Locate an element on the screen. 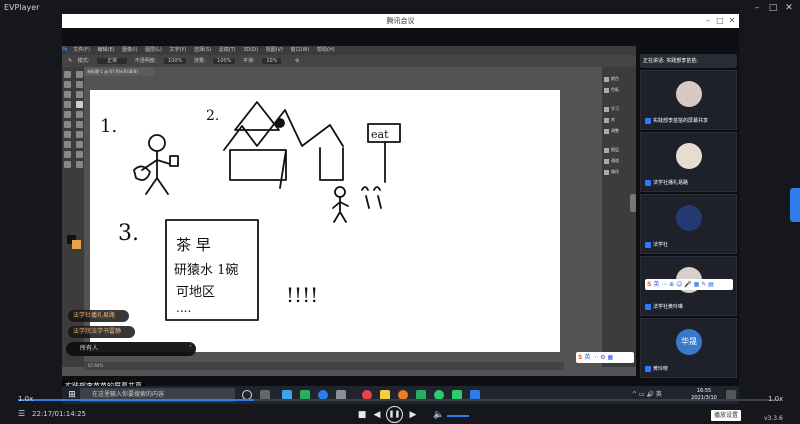  history-brush-icon is located at coordinates (79, 114).